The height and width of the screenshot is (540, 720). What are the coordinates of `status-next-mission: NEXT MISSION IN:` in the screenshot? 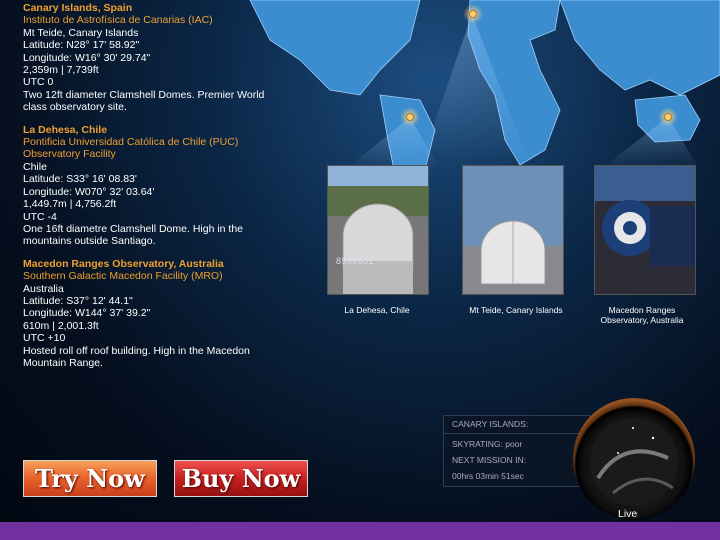 It's located at (489, 460).